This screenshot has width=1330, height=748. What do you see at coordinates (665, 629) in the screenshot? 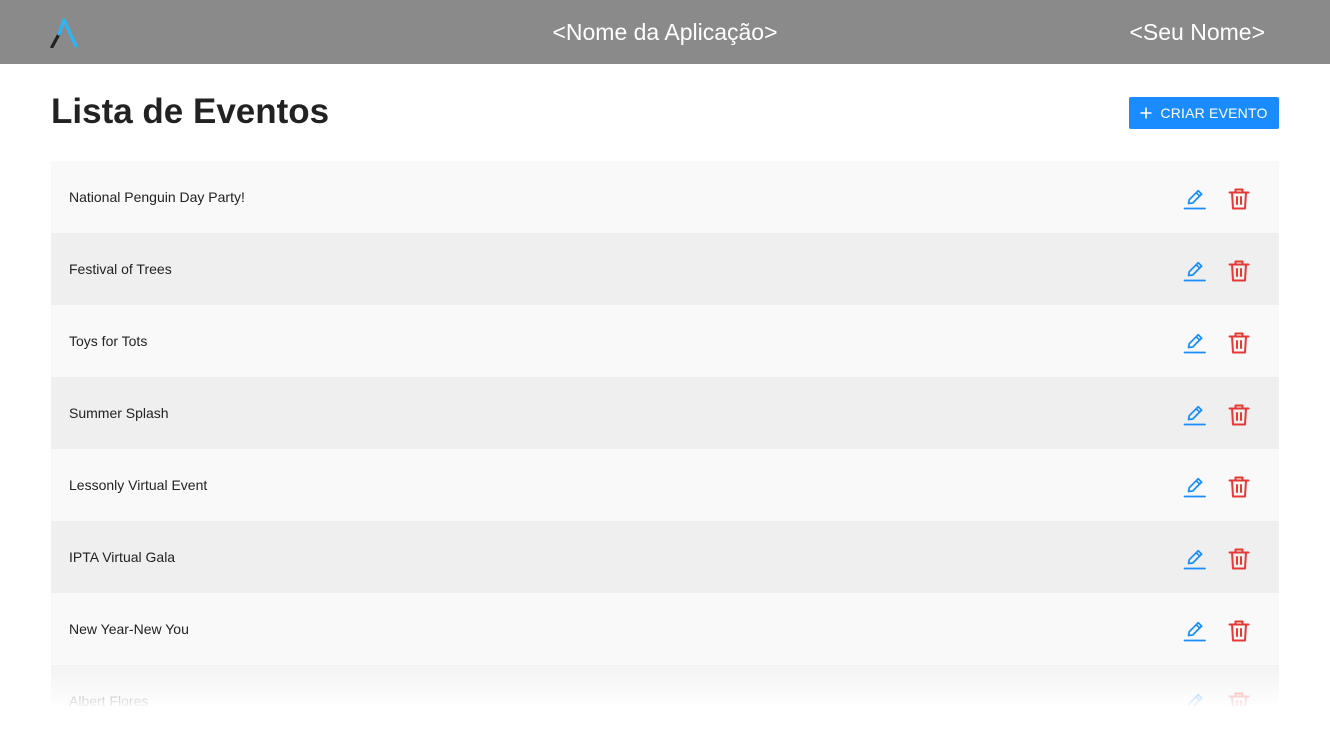
I see `list-item: New Year-New You` at bounding box center [665, 629].